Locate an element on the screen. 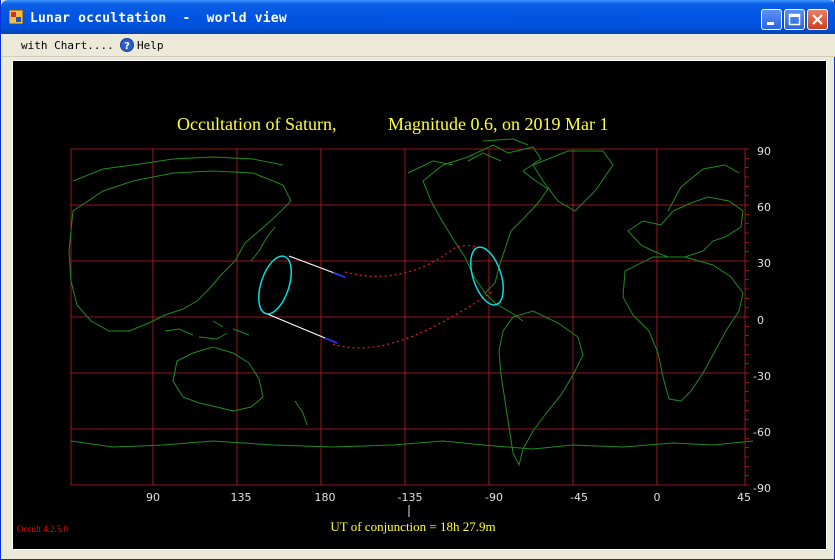 The width and height of the screenshot is (835, 560). x-tick-label: 135 is located at coordinates (241, 497).